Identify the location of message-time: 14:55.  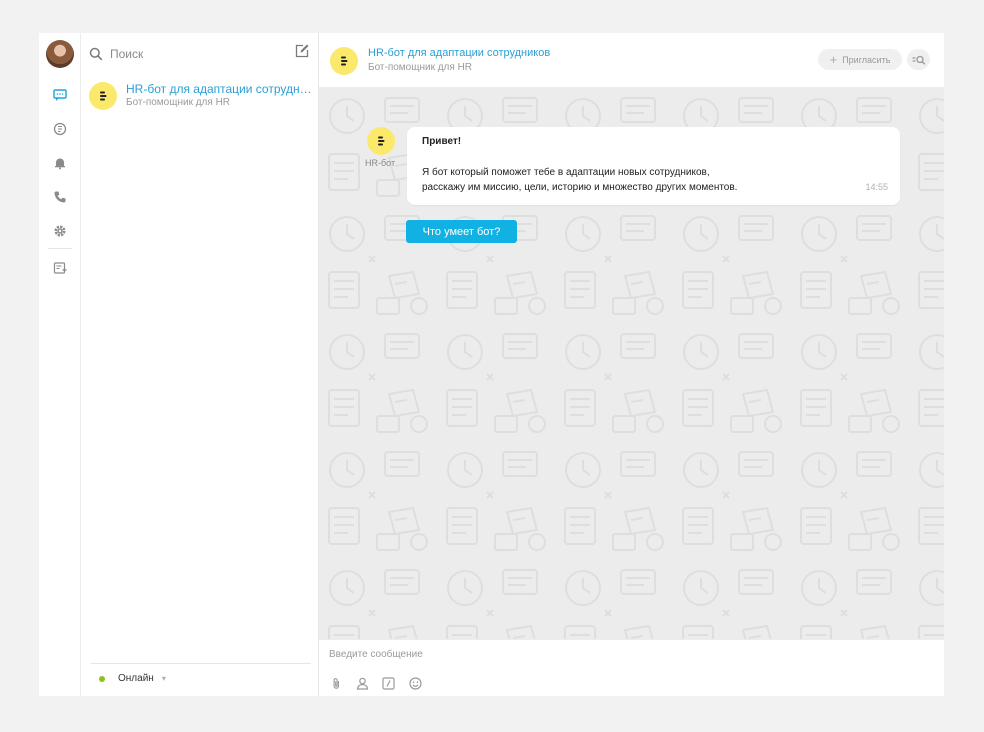
(876, 187).